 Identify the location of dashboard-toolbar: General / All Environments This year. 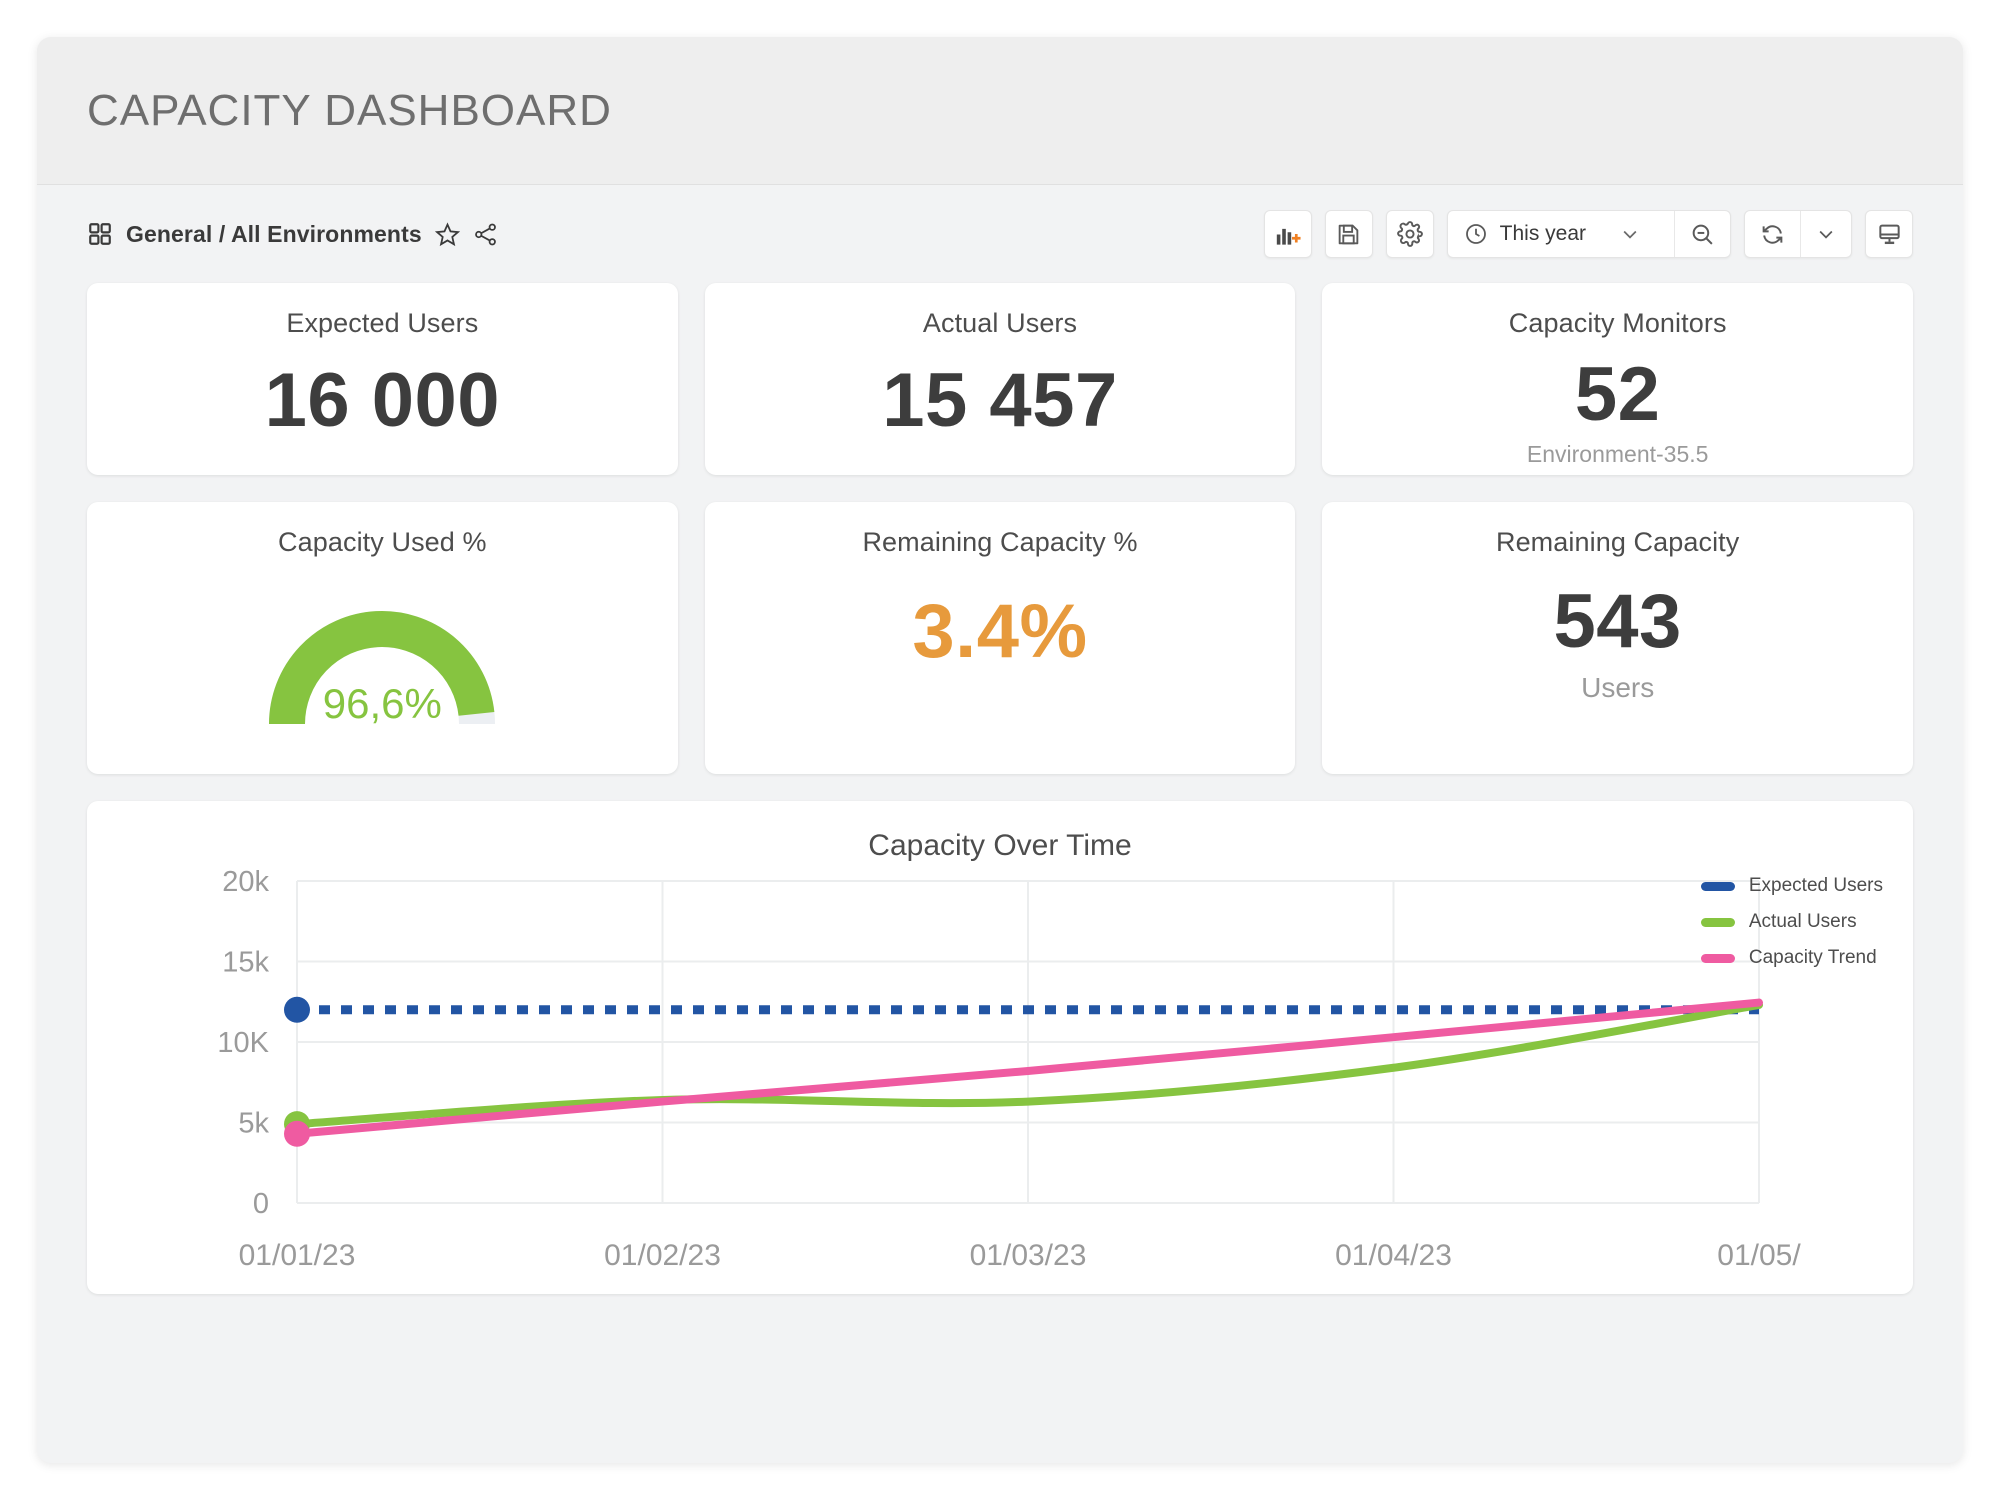
(1000, 234).